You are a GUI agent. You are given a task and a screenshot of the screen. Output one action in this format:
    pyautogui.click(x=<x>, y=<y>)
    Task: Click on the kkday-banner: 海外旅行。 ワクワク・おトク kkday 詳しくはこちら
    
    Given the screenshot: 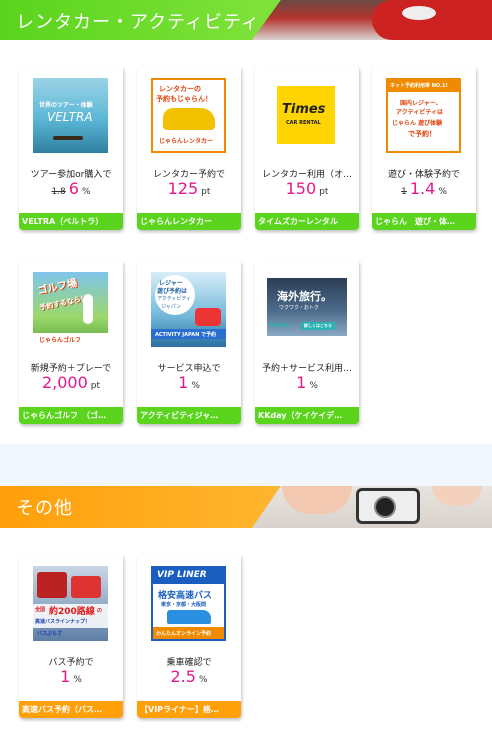 What is the action you would take?
    pyautogui.click(x=307, y=307)
    